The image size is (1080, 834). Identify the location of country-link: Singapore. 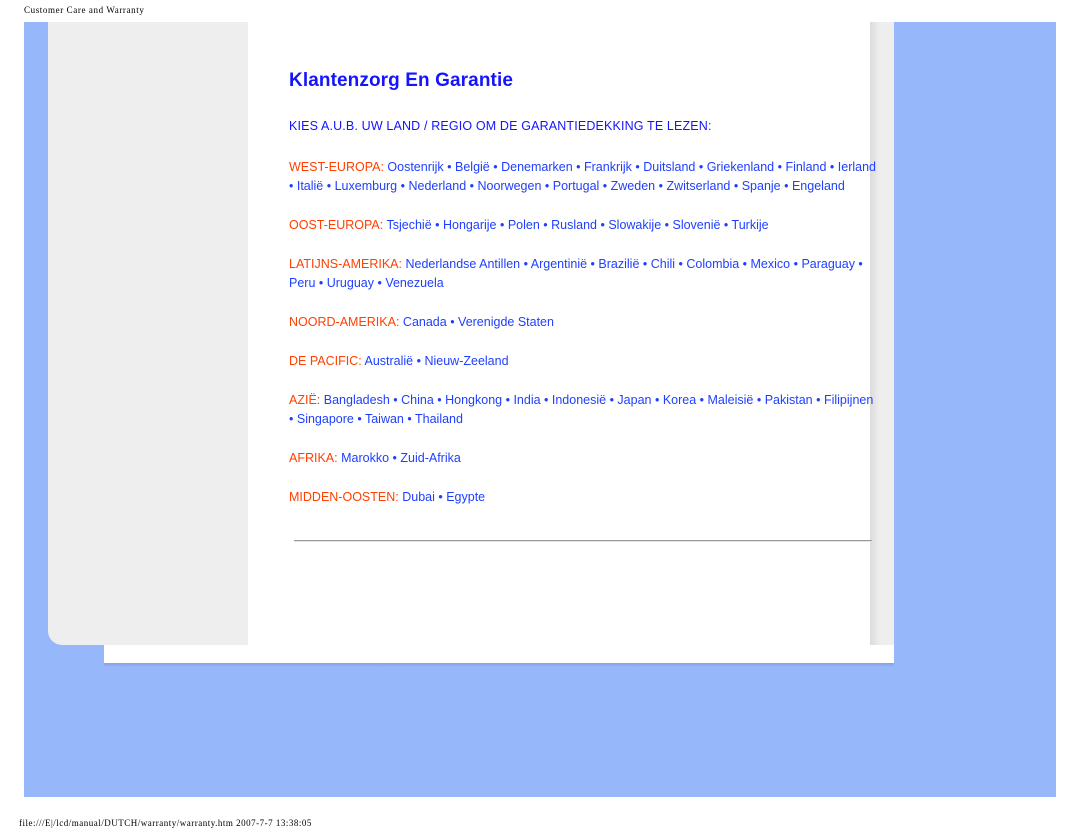
(325, 419).